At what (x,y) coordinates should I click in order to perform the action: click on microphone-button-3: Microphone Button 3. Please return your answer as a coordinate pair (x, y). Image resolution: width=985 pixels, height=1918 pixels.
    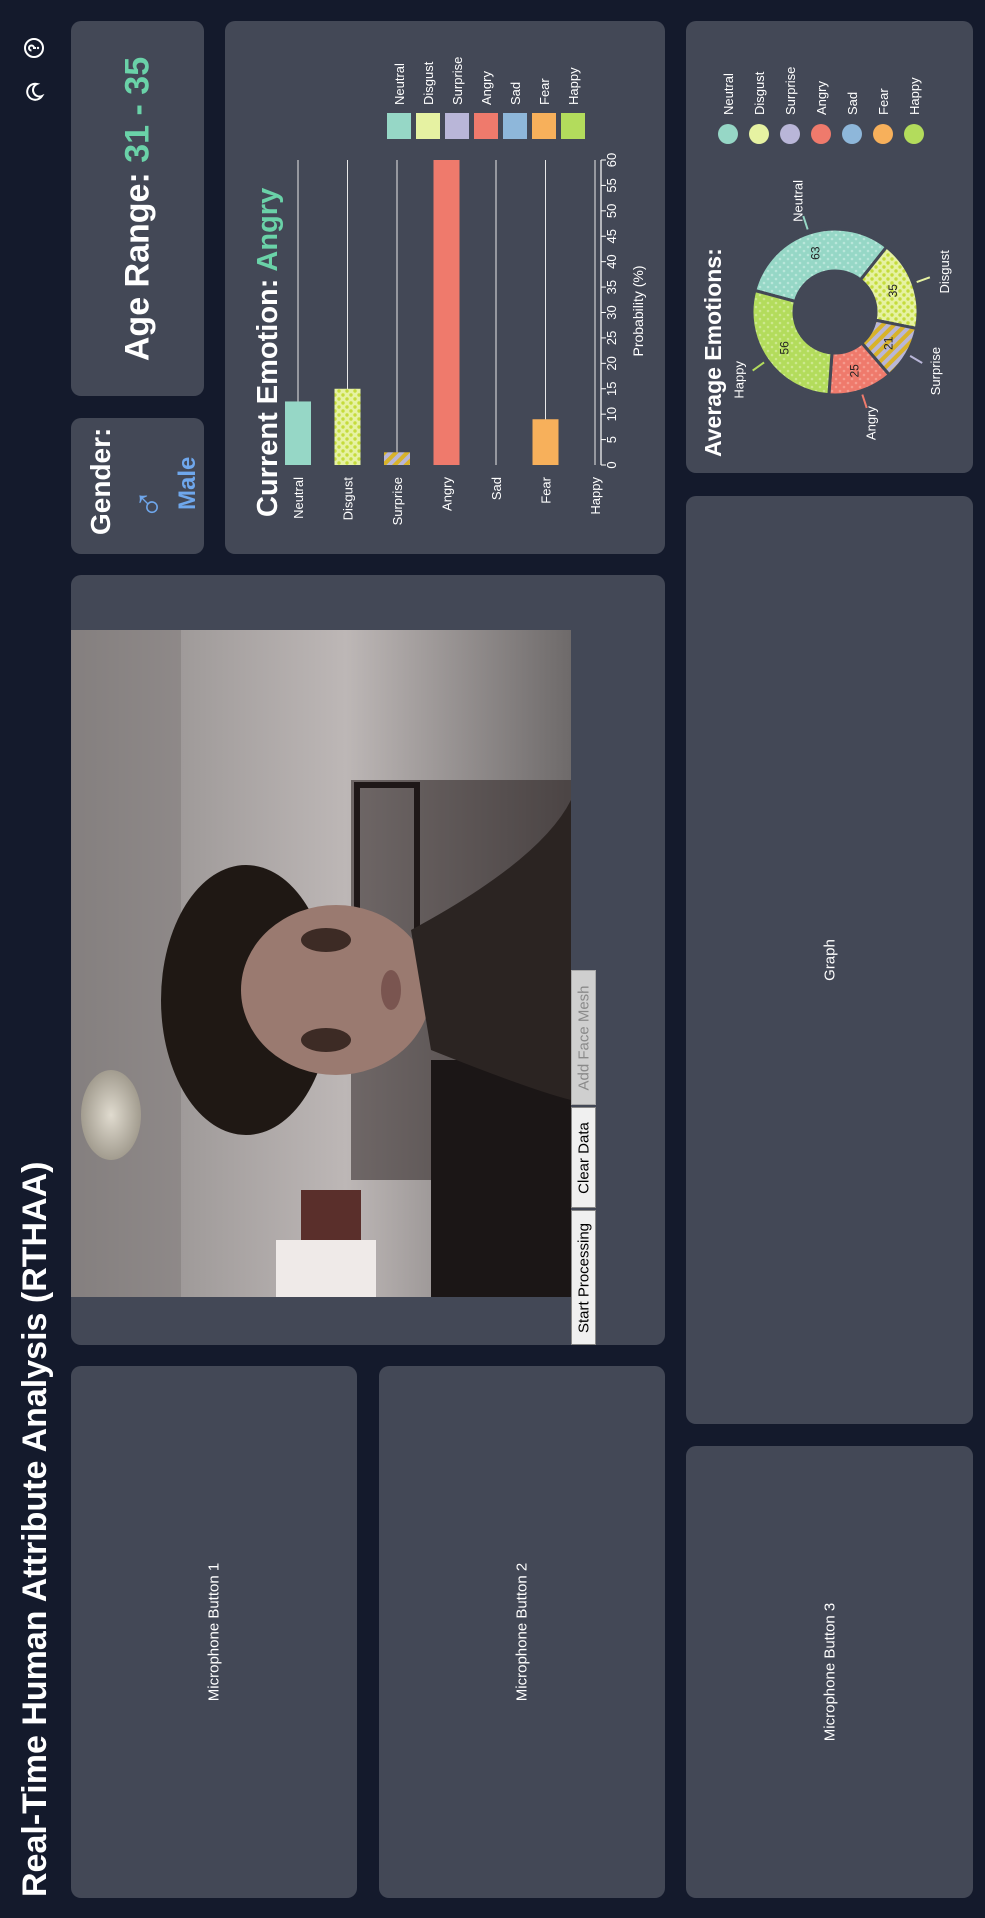
    Looking at the image, I should click on (829, 1672).